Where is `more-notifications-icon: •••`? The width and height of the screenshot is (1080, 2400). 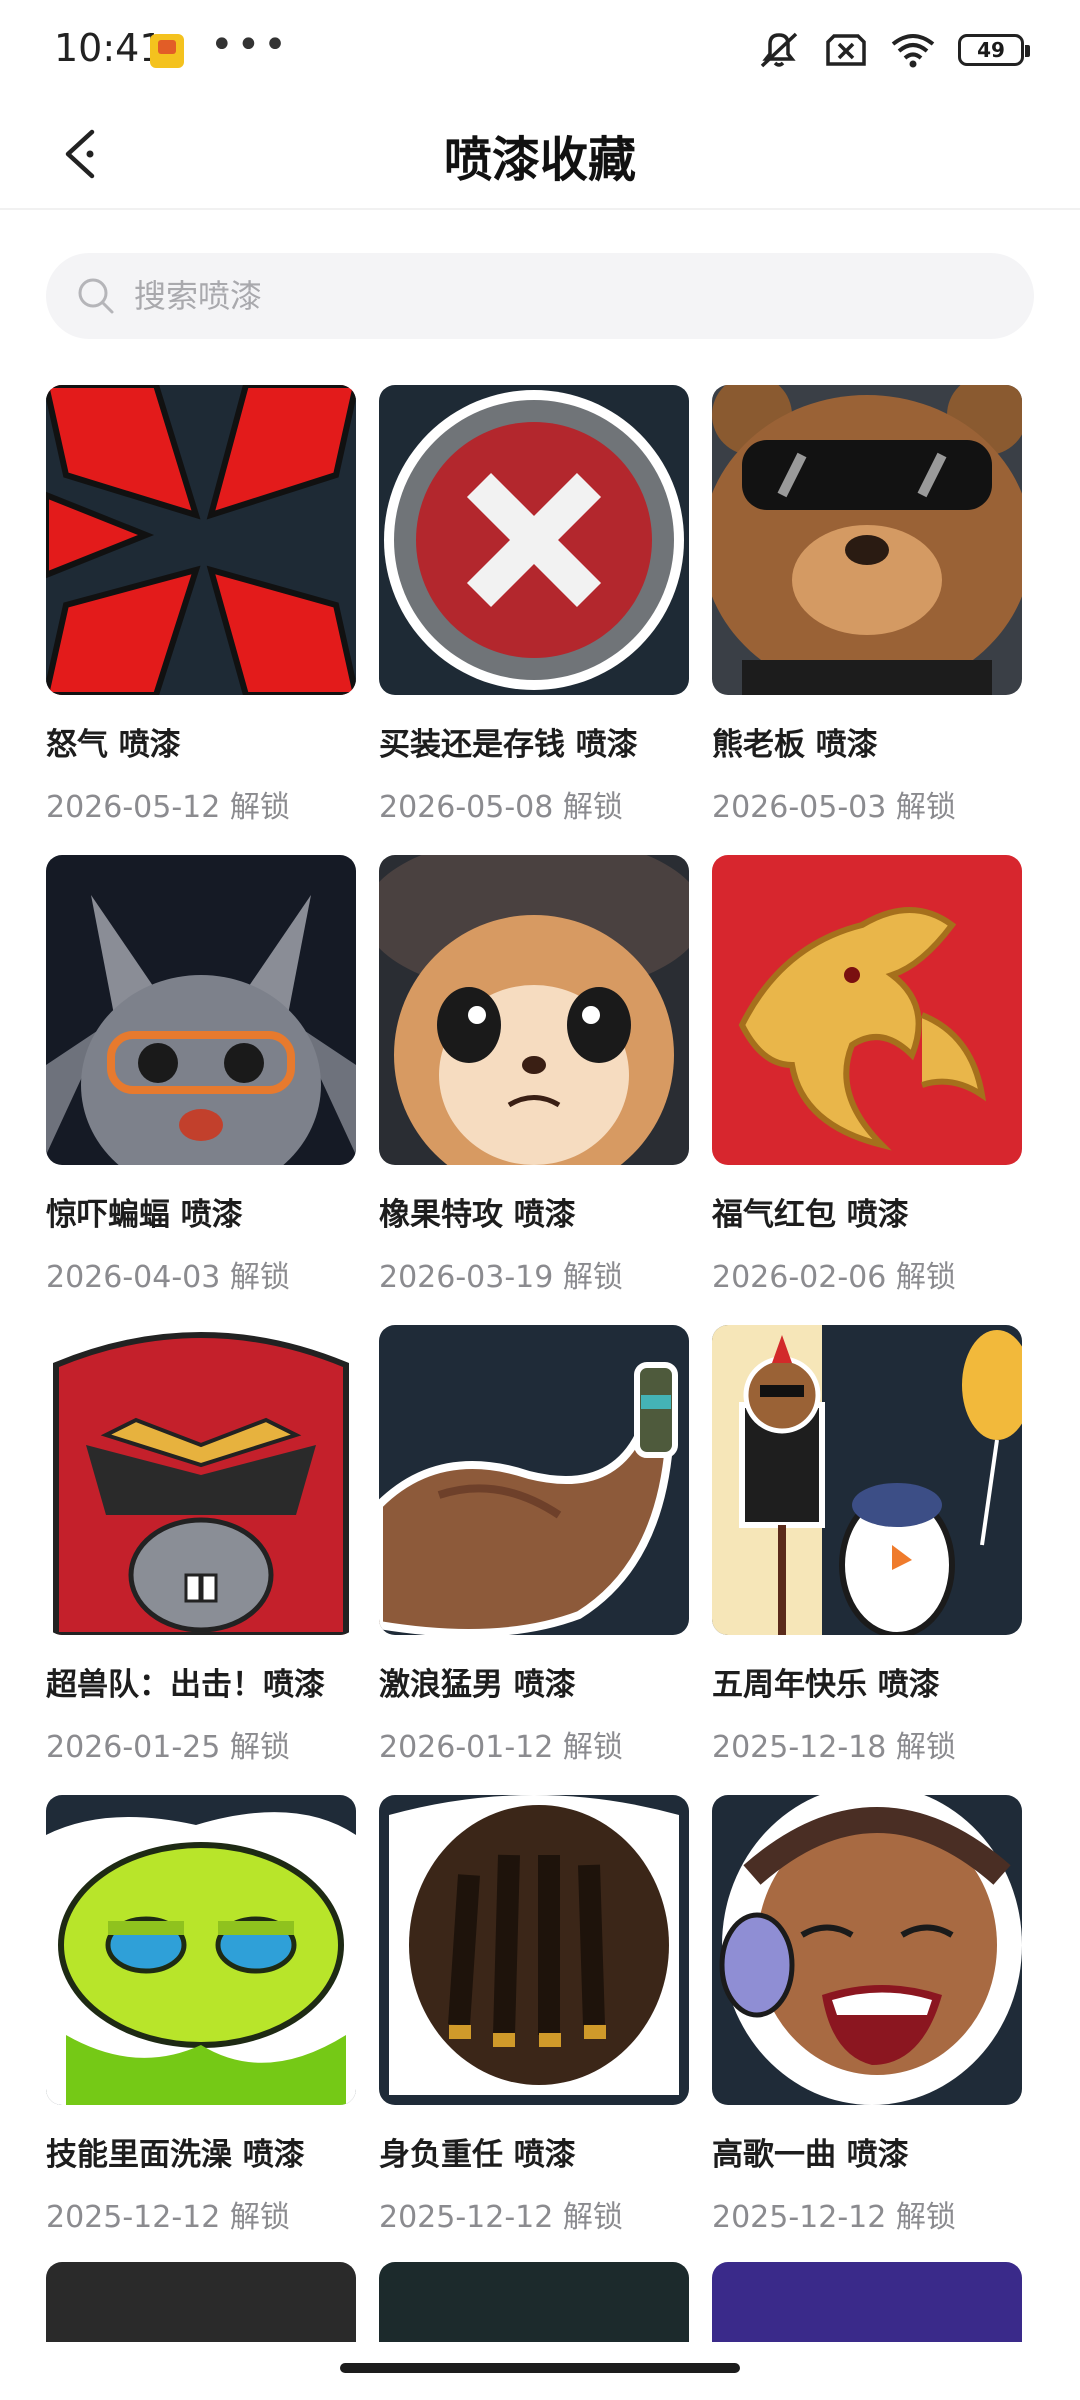 more-notifications-icon: ••• is located at coordinates (250, 45).